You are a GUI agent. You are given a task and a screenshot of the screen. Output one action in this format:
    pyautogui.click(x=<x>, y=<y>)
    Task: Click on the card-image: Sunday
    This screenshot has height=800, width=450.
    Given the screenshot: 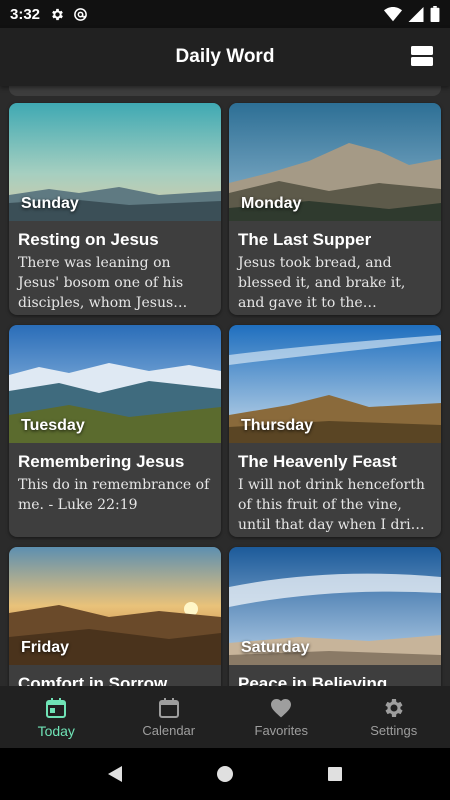 What is the action you would take?
    pyautogui.click(x=115, y=162)
    